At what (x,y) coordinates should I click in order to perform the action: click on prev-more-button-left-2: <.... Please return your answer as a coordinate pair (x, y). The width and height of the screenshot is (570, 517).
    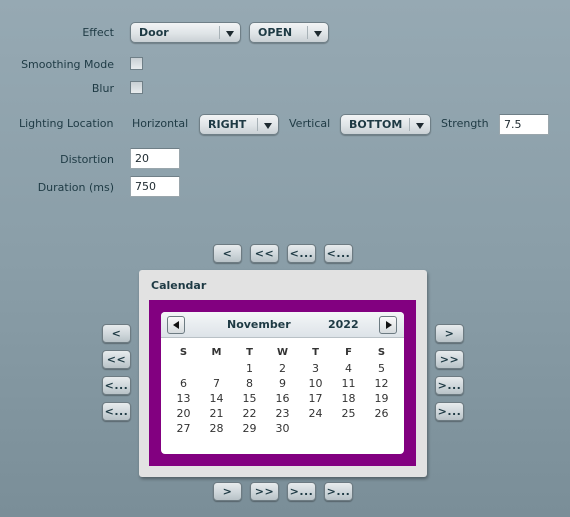
    Looking at the image, I should click on (116, 411).